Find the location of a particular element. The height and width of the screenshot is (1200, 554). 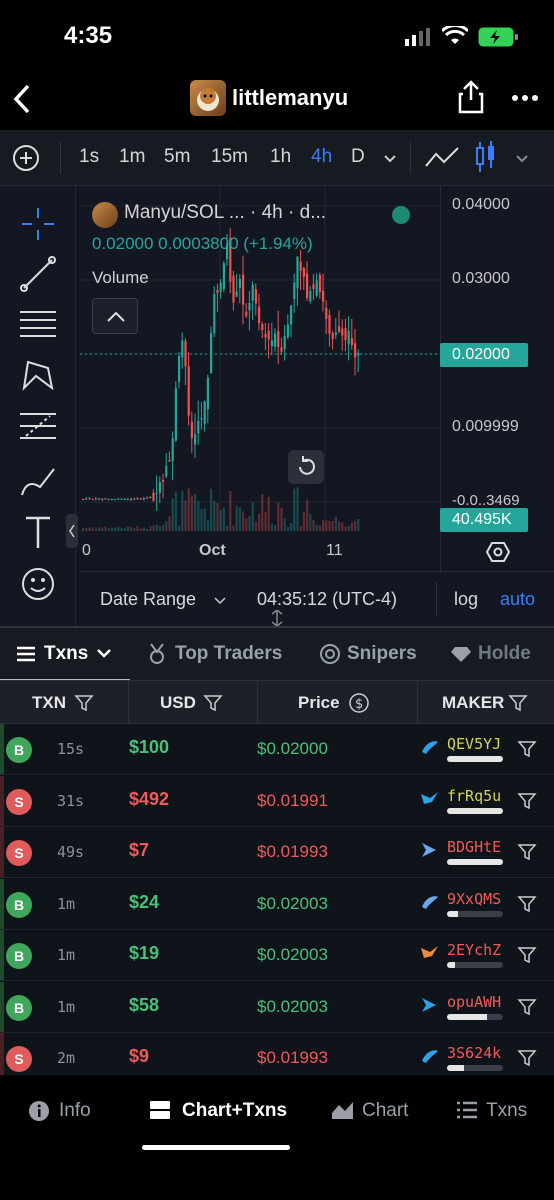

maker-address: BDGHtE is located at coordinates (474, 847).